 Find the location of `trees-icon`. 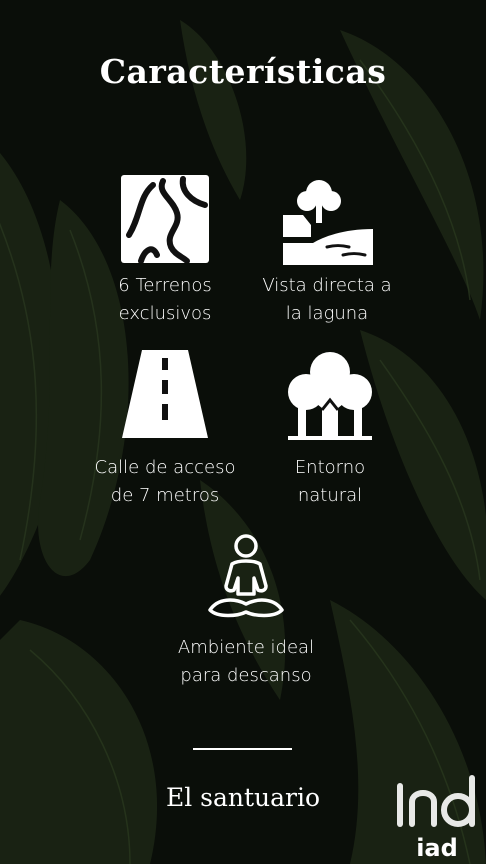

trees-icon is located at coordinates (330, 396).